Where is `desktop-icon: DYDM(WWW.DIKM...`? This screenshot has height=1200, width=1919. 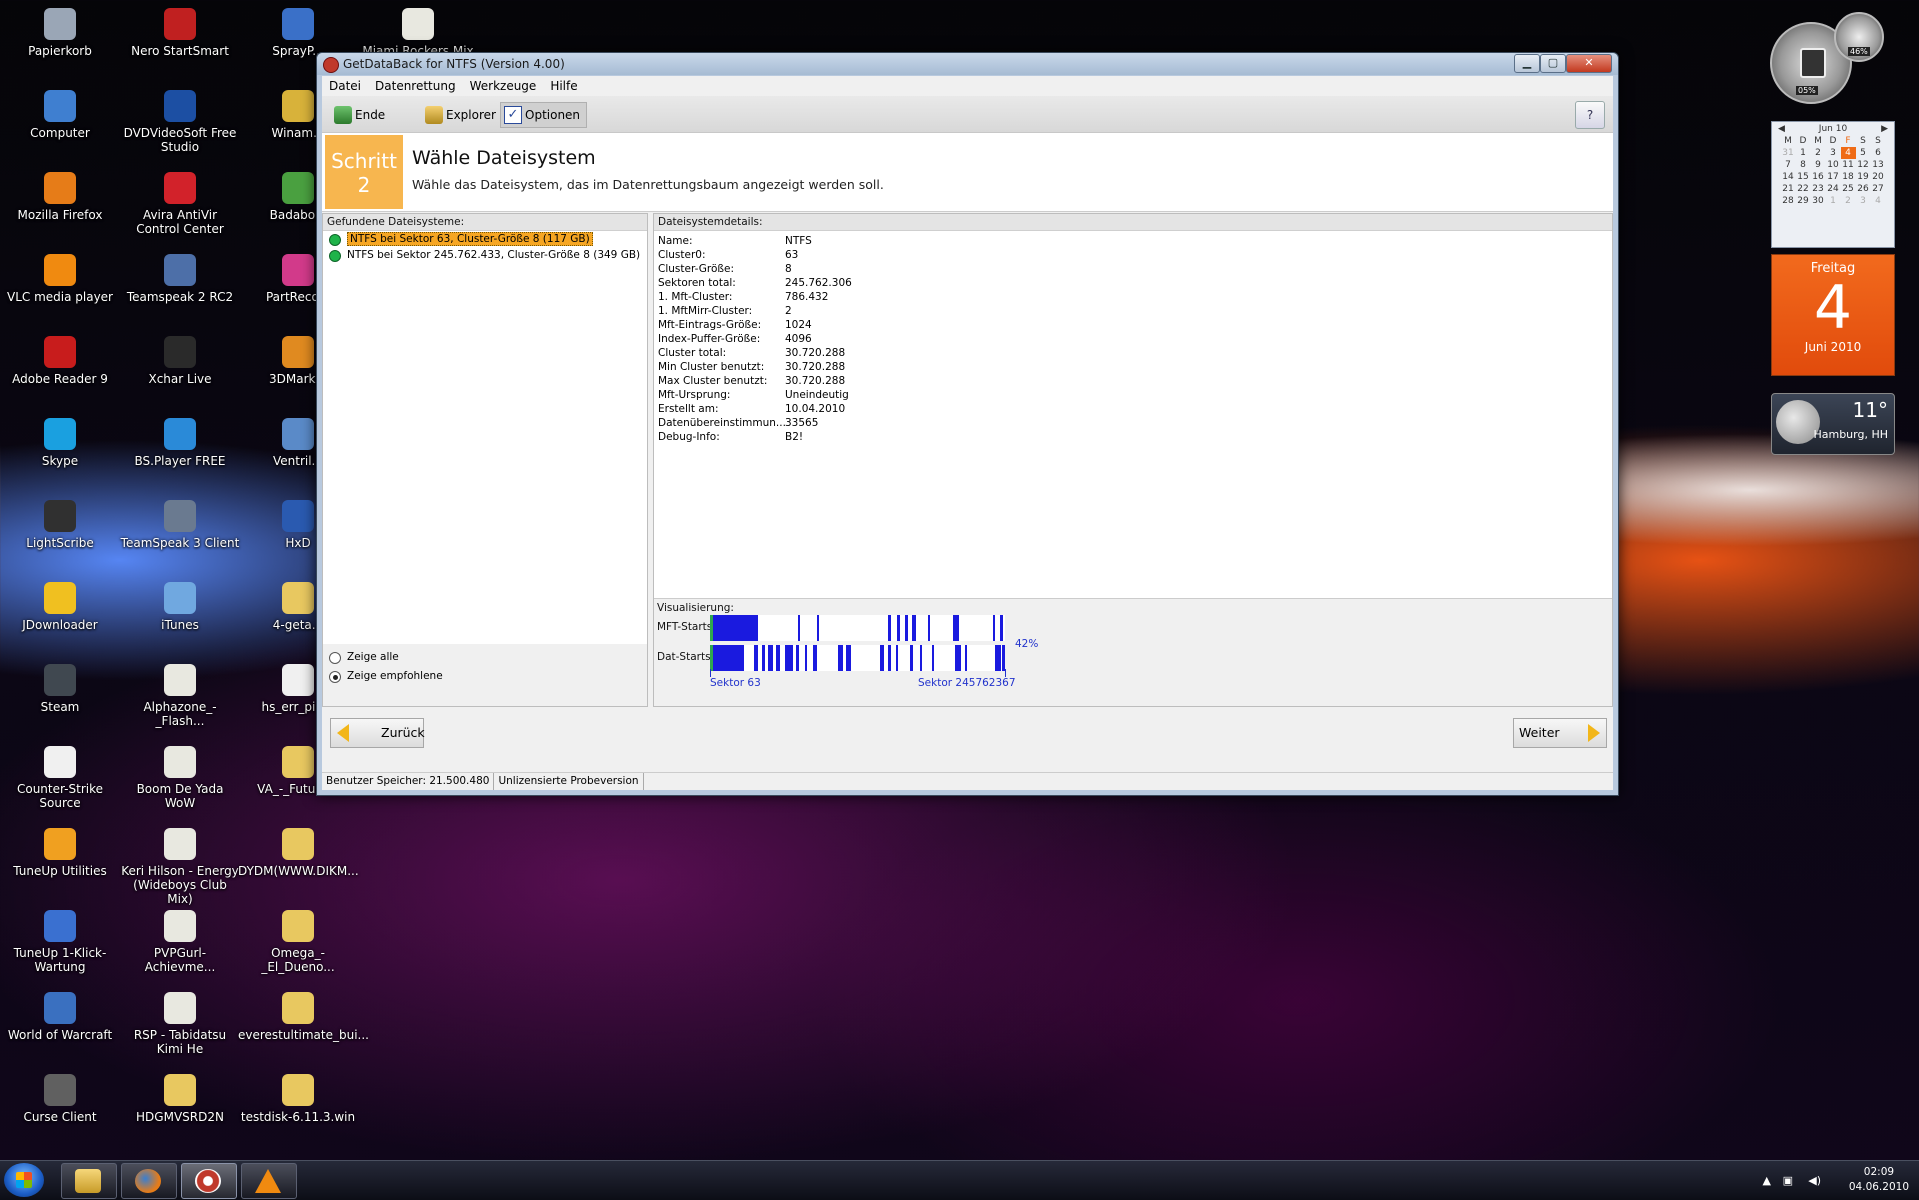
desktop-icon: DYDM(WWW.DIKM... is located at coordinates (298, 851).